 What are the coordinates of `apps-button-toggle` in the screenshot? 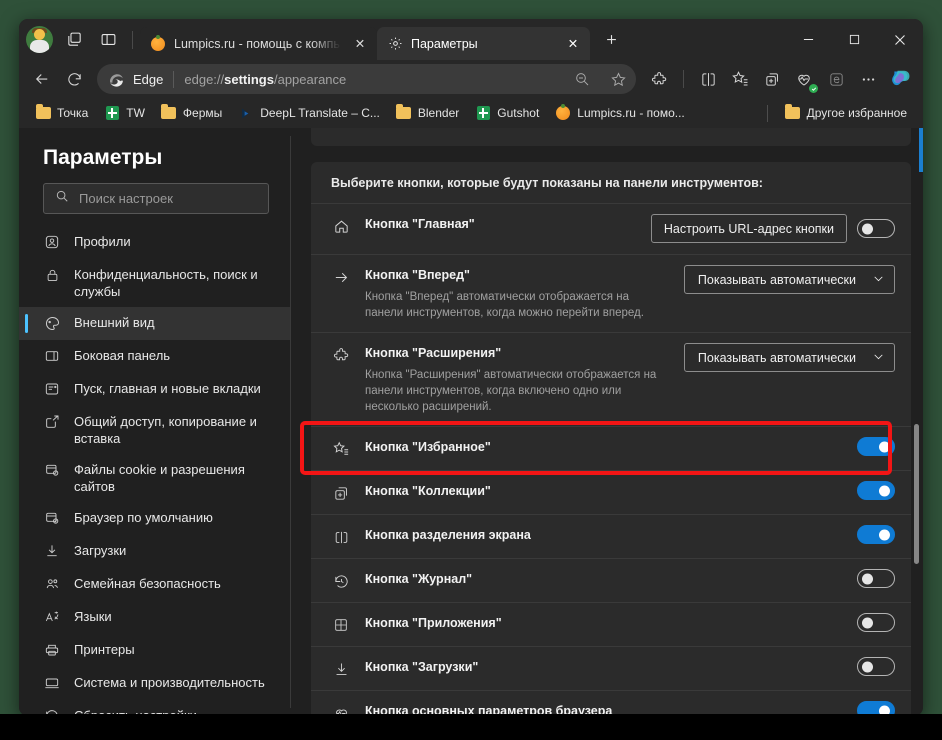 It's located at (876, 622).